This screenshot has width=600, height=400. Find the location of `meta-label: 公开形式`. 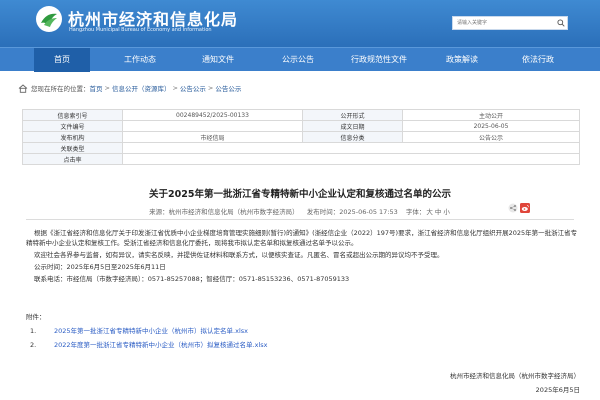

meta-label: 公开形式 is located at coordinates (352, 115).